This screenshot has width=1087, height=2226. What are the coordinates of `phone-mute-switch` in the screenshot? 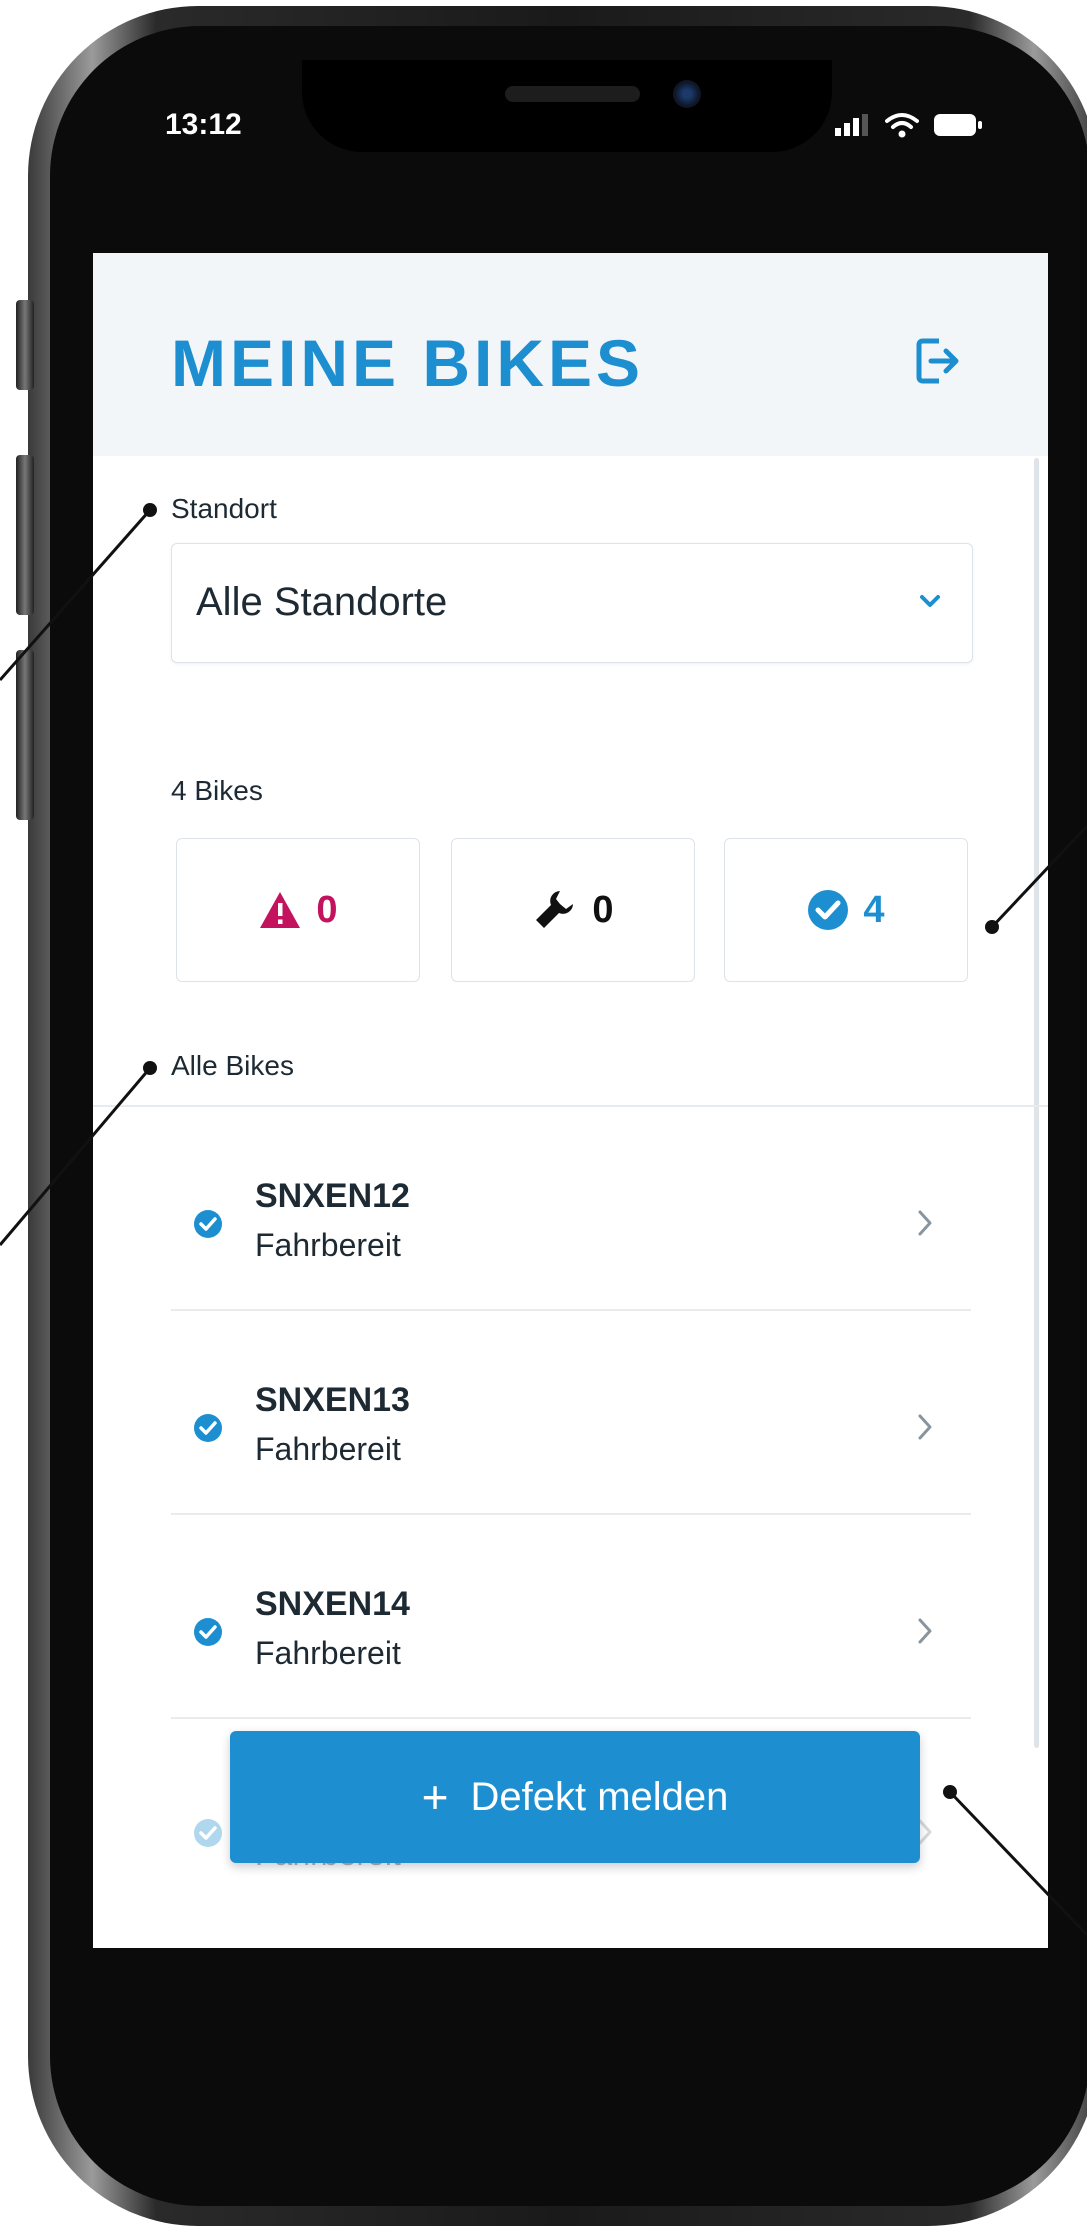 It's located at (25, 345).